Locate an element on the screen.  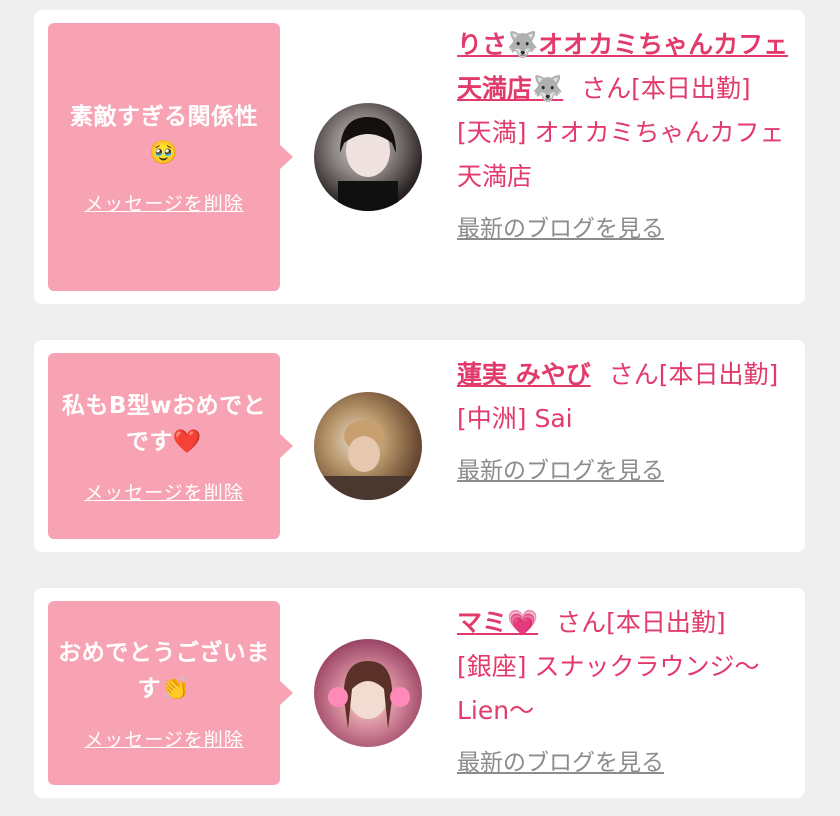
message-body: 私もB型wおめでとです is located at coordinates (164, 423).